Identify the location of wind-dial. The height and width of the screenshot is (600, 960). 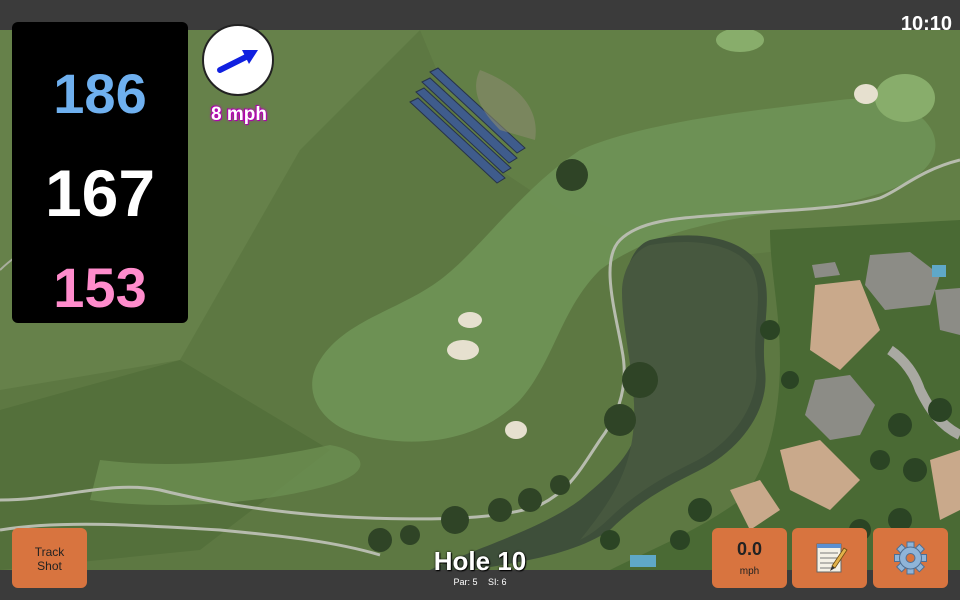
(238, 60).